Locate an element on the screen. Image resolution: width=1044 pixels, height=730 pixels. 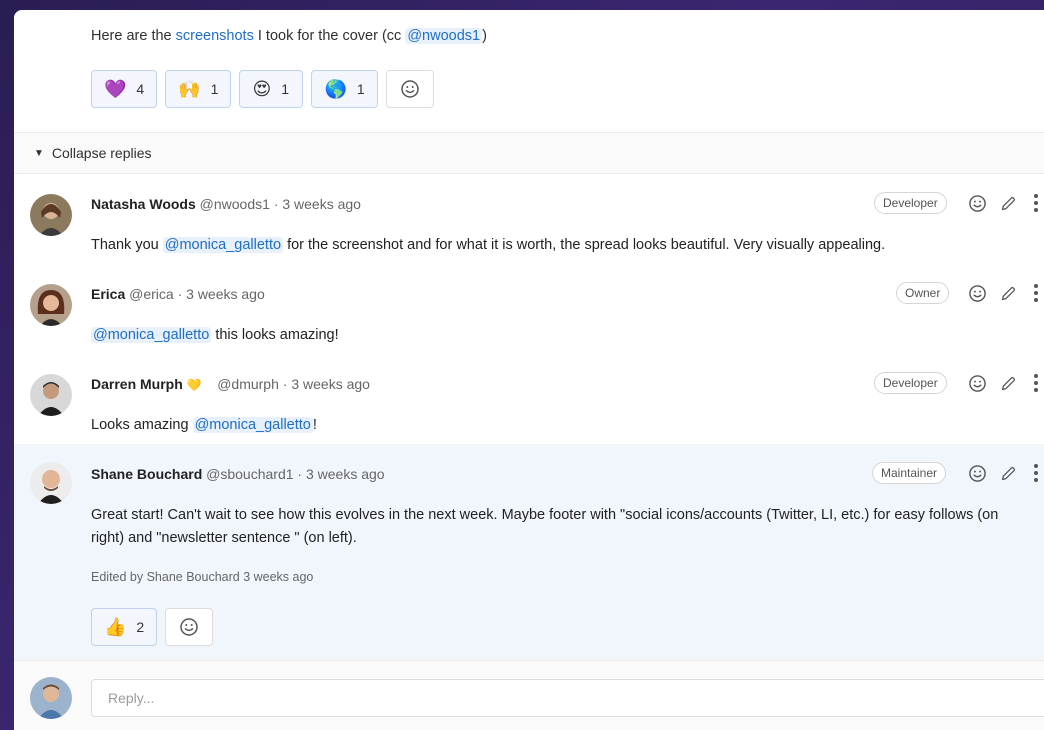
yellow-heart-icon: 💛 is located at coordinates (194, 385).